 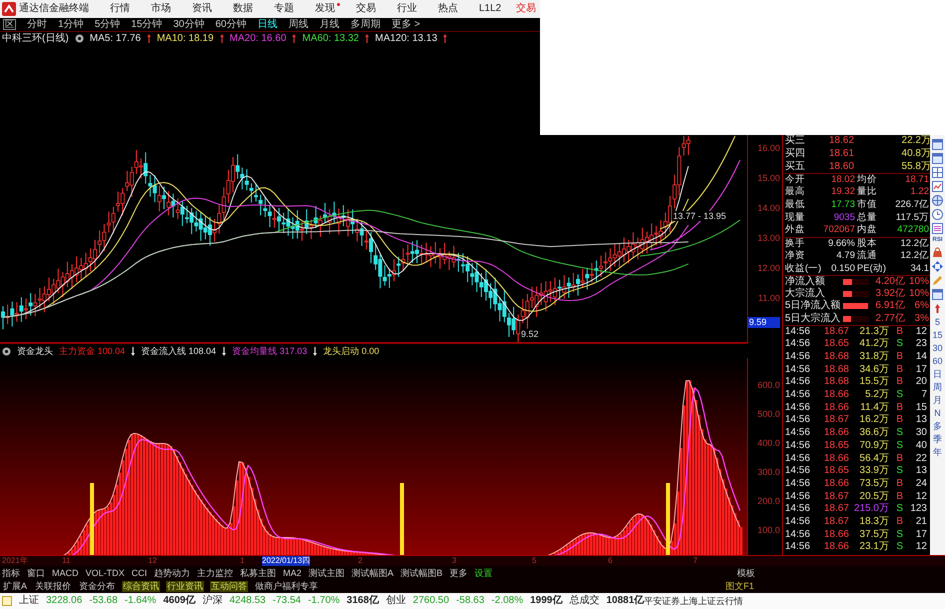 What do you see at coordinates (421, 573) in the screenshot?
I see `indicator-tab: 测试幅图B` at bounding box center [421, 573].